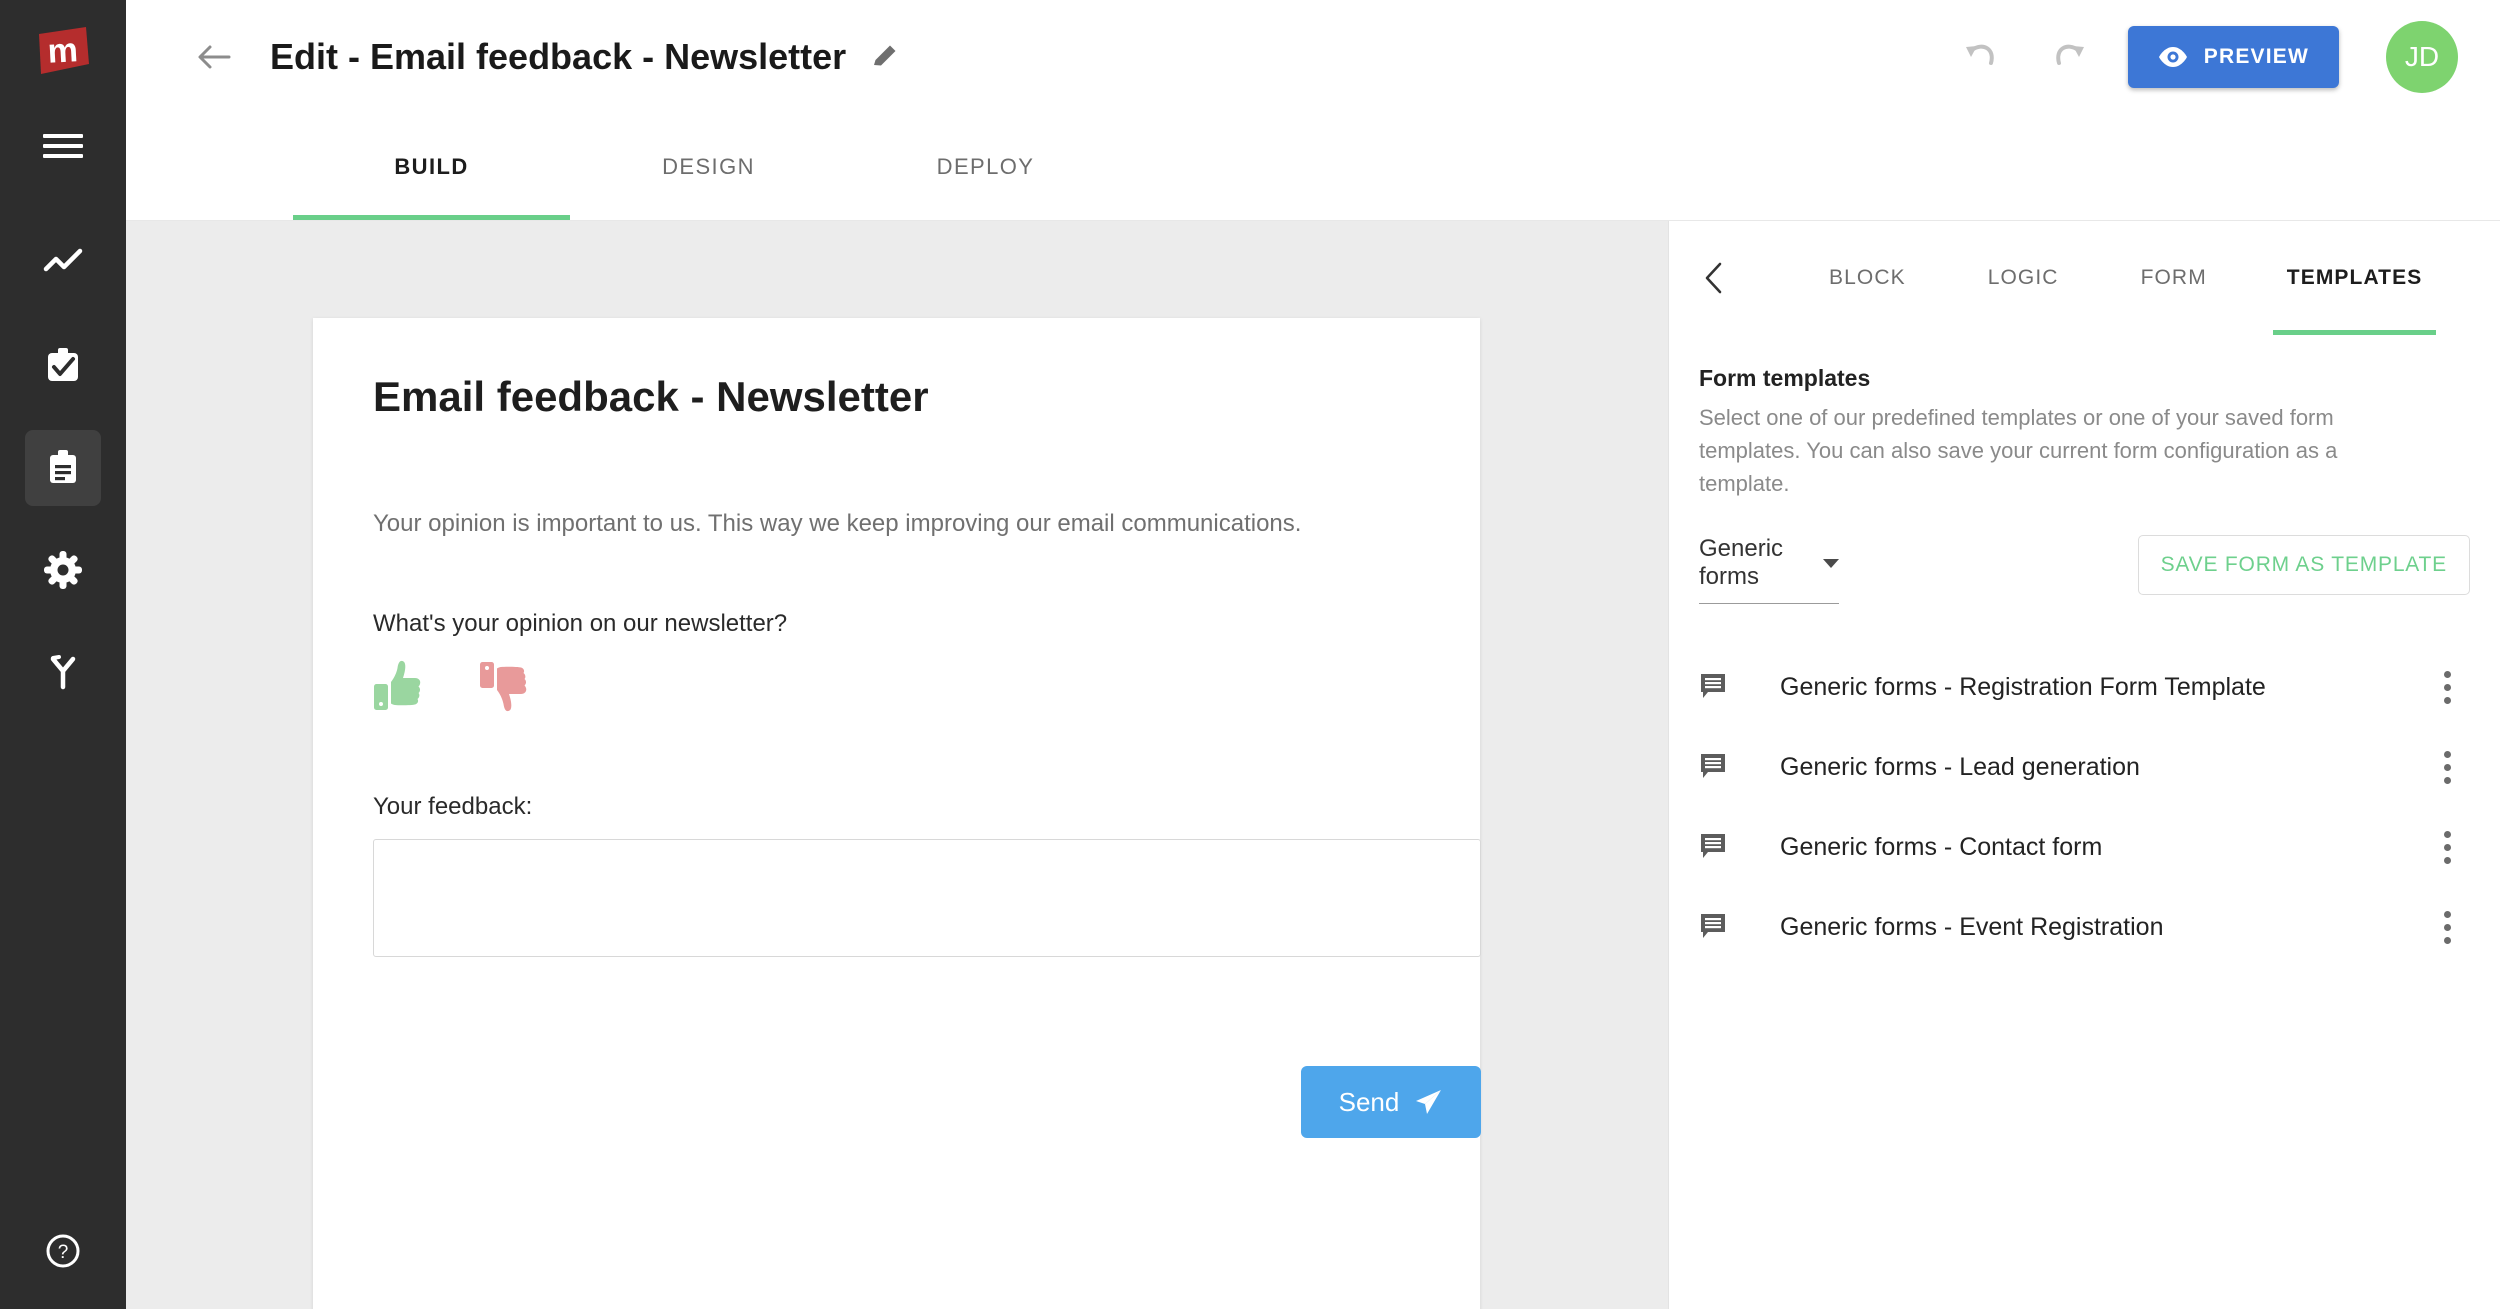 This screenshot has width=2500, height=1309. I want to click on tab-templates: TEMPLATES, so click(2355, 278).